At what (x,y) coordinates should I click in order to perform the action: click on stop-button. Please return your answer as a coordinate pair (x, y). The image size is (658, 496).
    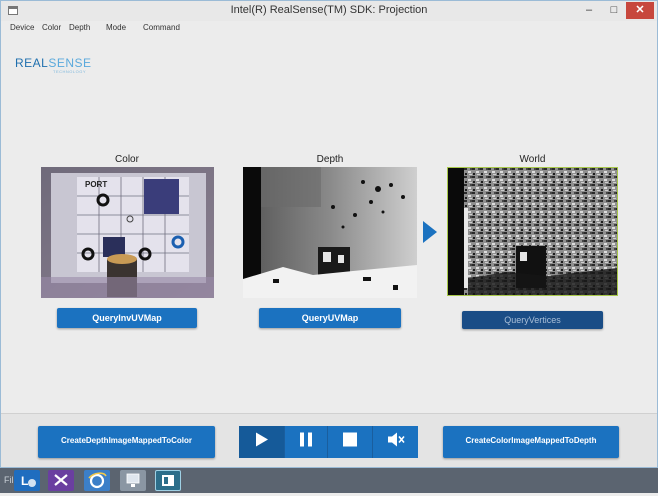
    Looking at the image, I should click on (350, 442).